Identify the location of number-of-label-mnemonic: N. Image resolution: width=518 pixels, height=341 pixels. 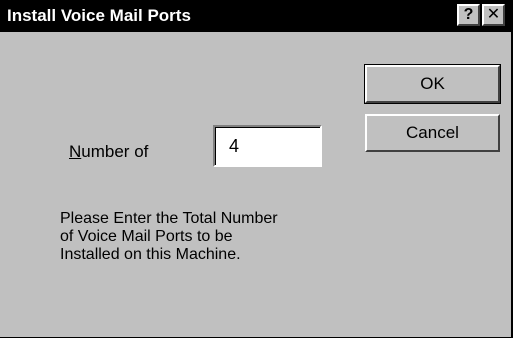
(75, 151).